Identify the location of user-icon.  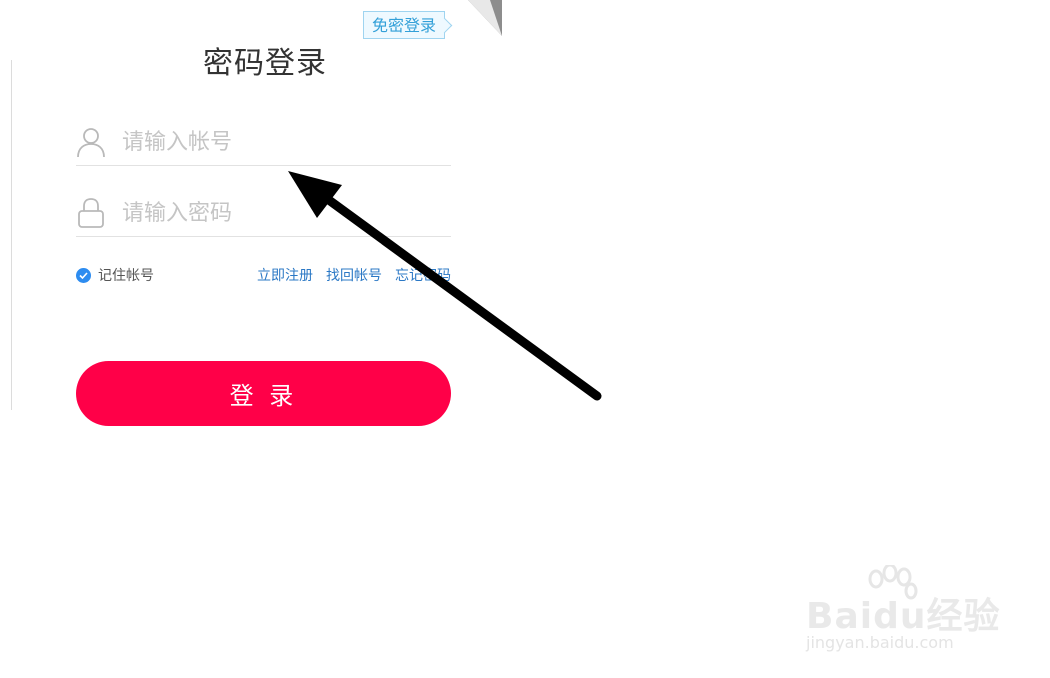
(91, 143).